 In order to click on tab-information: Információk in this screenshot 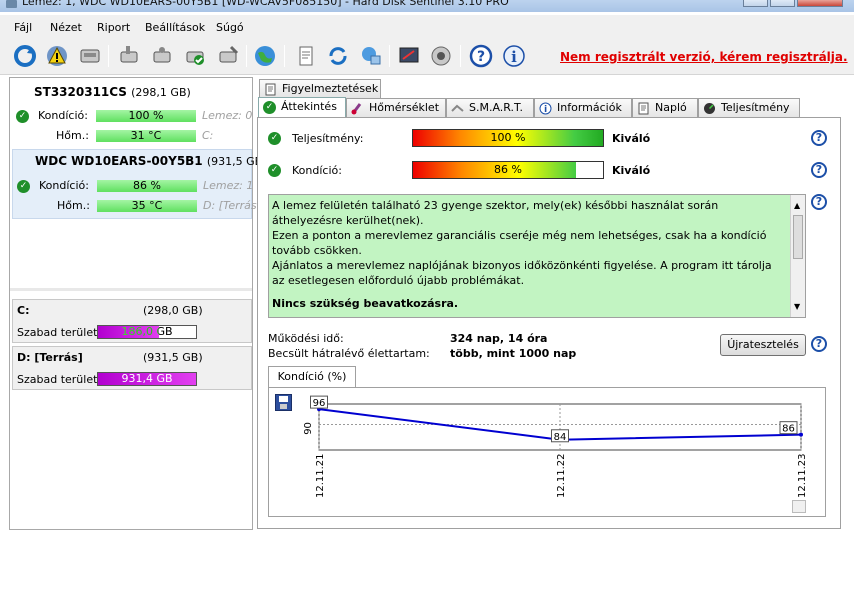, I will do `click(583, 108)`.